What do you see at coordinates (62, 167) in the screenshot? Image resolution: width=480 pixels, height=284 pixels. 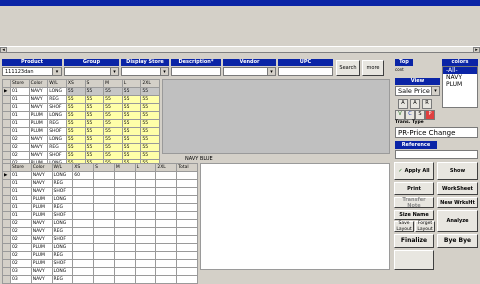 I see `column-header: W/L` at bounding box center [62, 167].